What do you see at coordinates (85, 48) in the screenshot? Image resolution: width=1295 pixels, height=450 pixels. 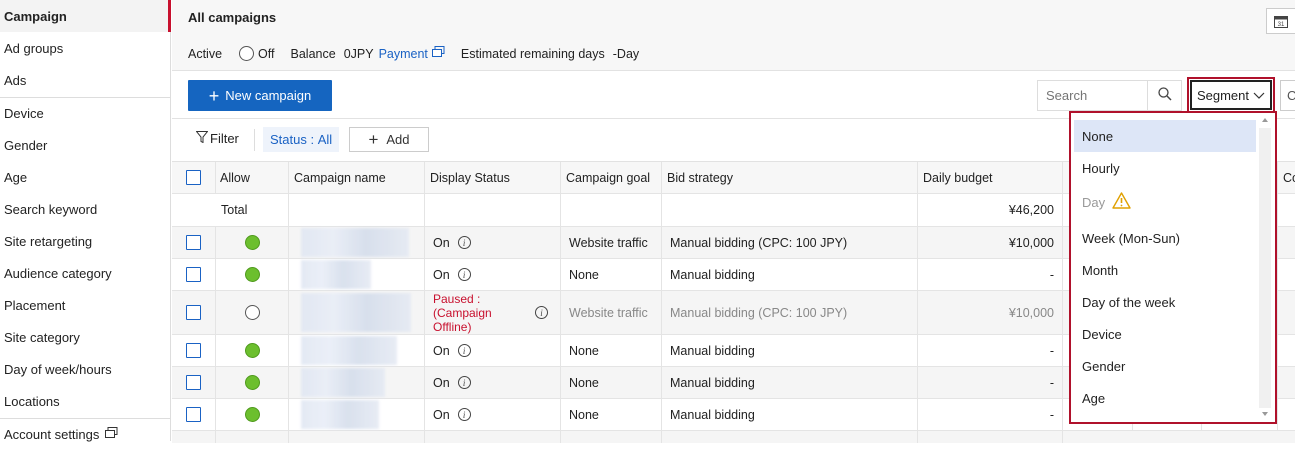 I see `sidebar-item-ad-groups: Ad groups` at bounding box center [85, 48].